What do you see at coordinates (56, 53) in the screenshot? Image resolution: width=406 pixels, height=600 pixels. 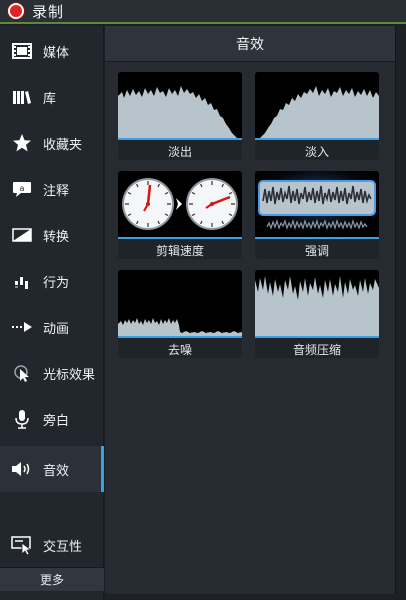 I see `sidebar-item-label: 媒体` at bounding box center [56, 53].